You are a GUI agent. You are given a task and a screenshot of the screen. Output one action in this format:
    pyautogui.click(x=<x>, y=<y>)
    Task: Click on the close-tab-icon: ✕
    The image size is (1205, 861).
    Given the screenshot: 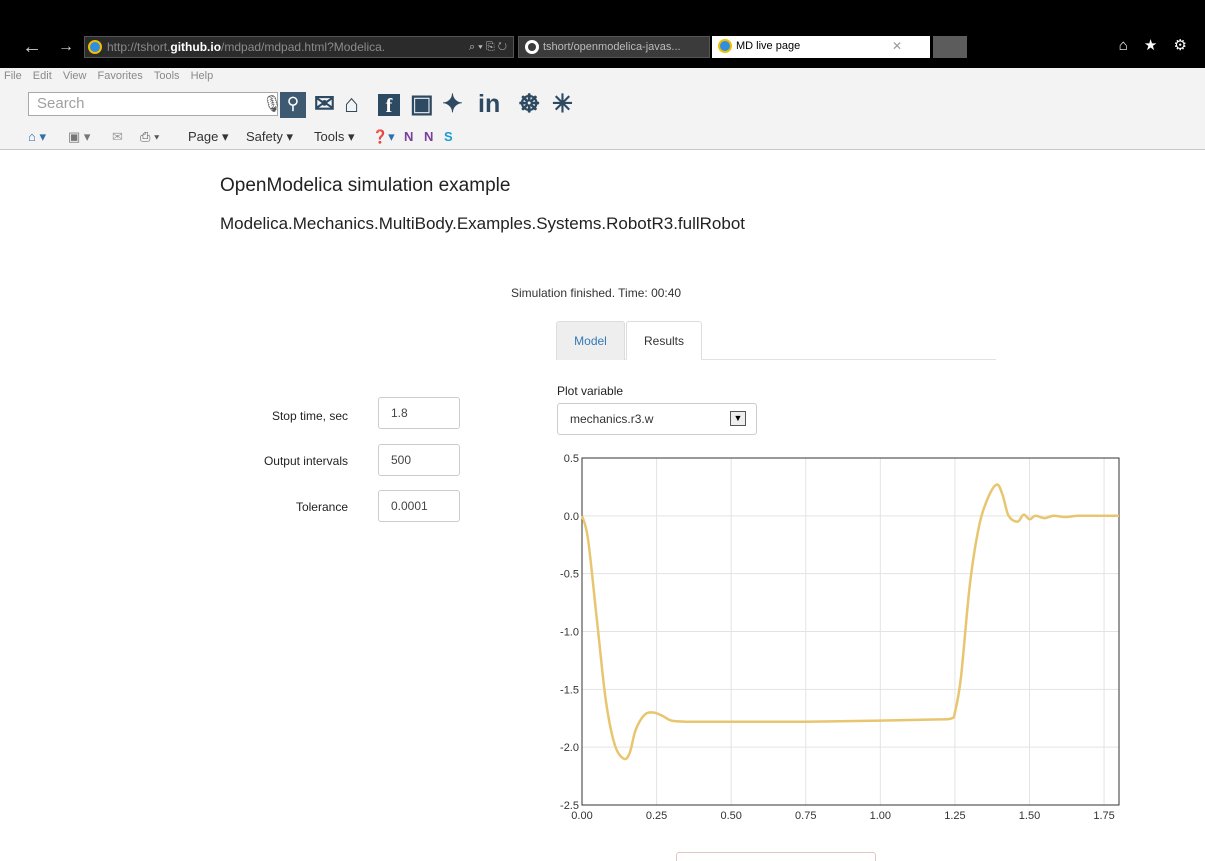 What is the action you would take?
    pyautogui.click(x=897, y=46)
    